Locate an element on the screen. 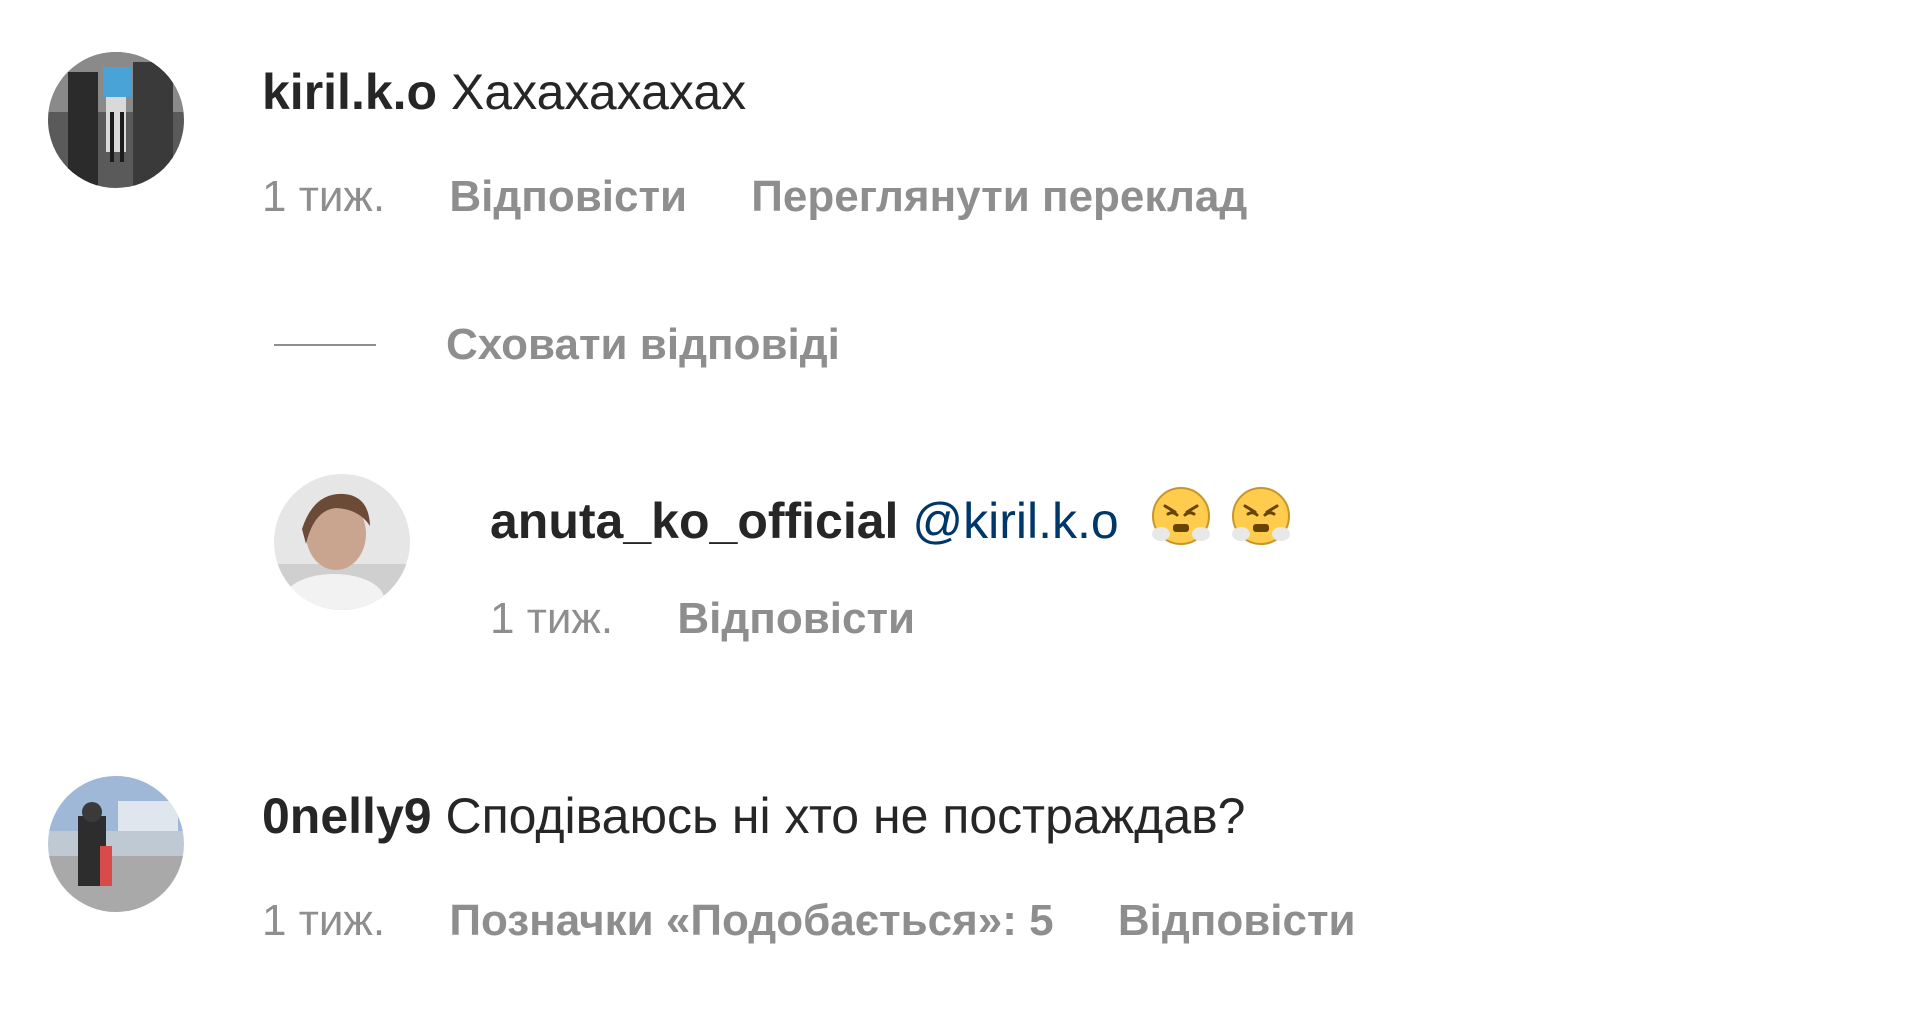 This screenshot has height=1017, width=1920. comment-text-line: kiril.k.o Хахахахахах is located at coordinates (504, 92).